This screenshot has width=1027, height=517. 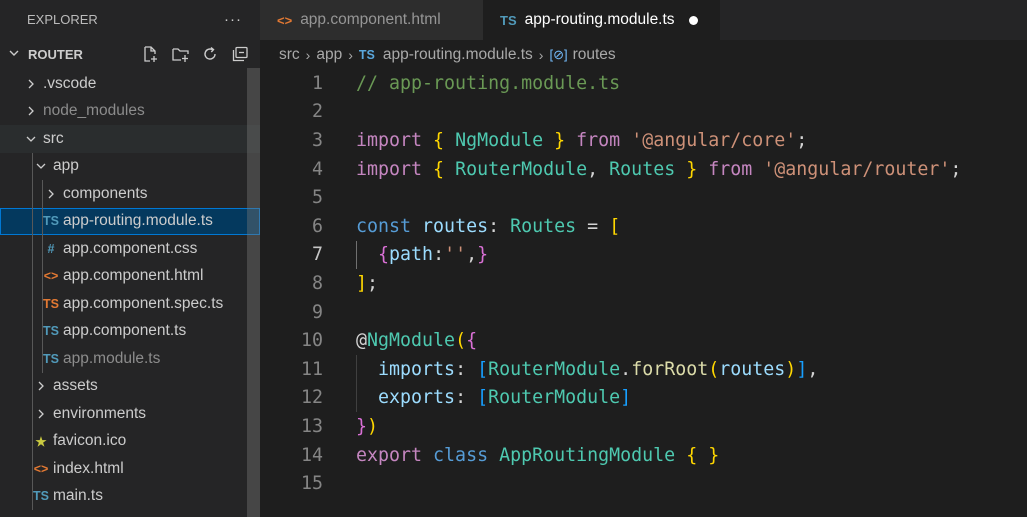 I want to click on code-line: 14 export class AppRoutingModule { }, so click(x=643, y=455).